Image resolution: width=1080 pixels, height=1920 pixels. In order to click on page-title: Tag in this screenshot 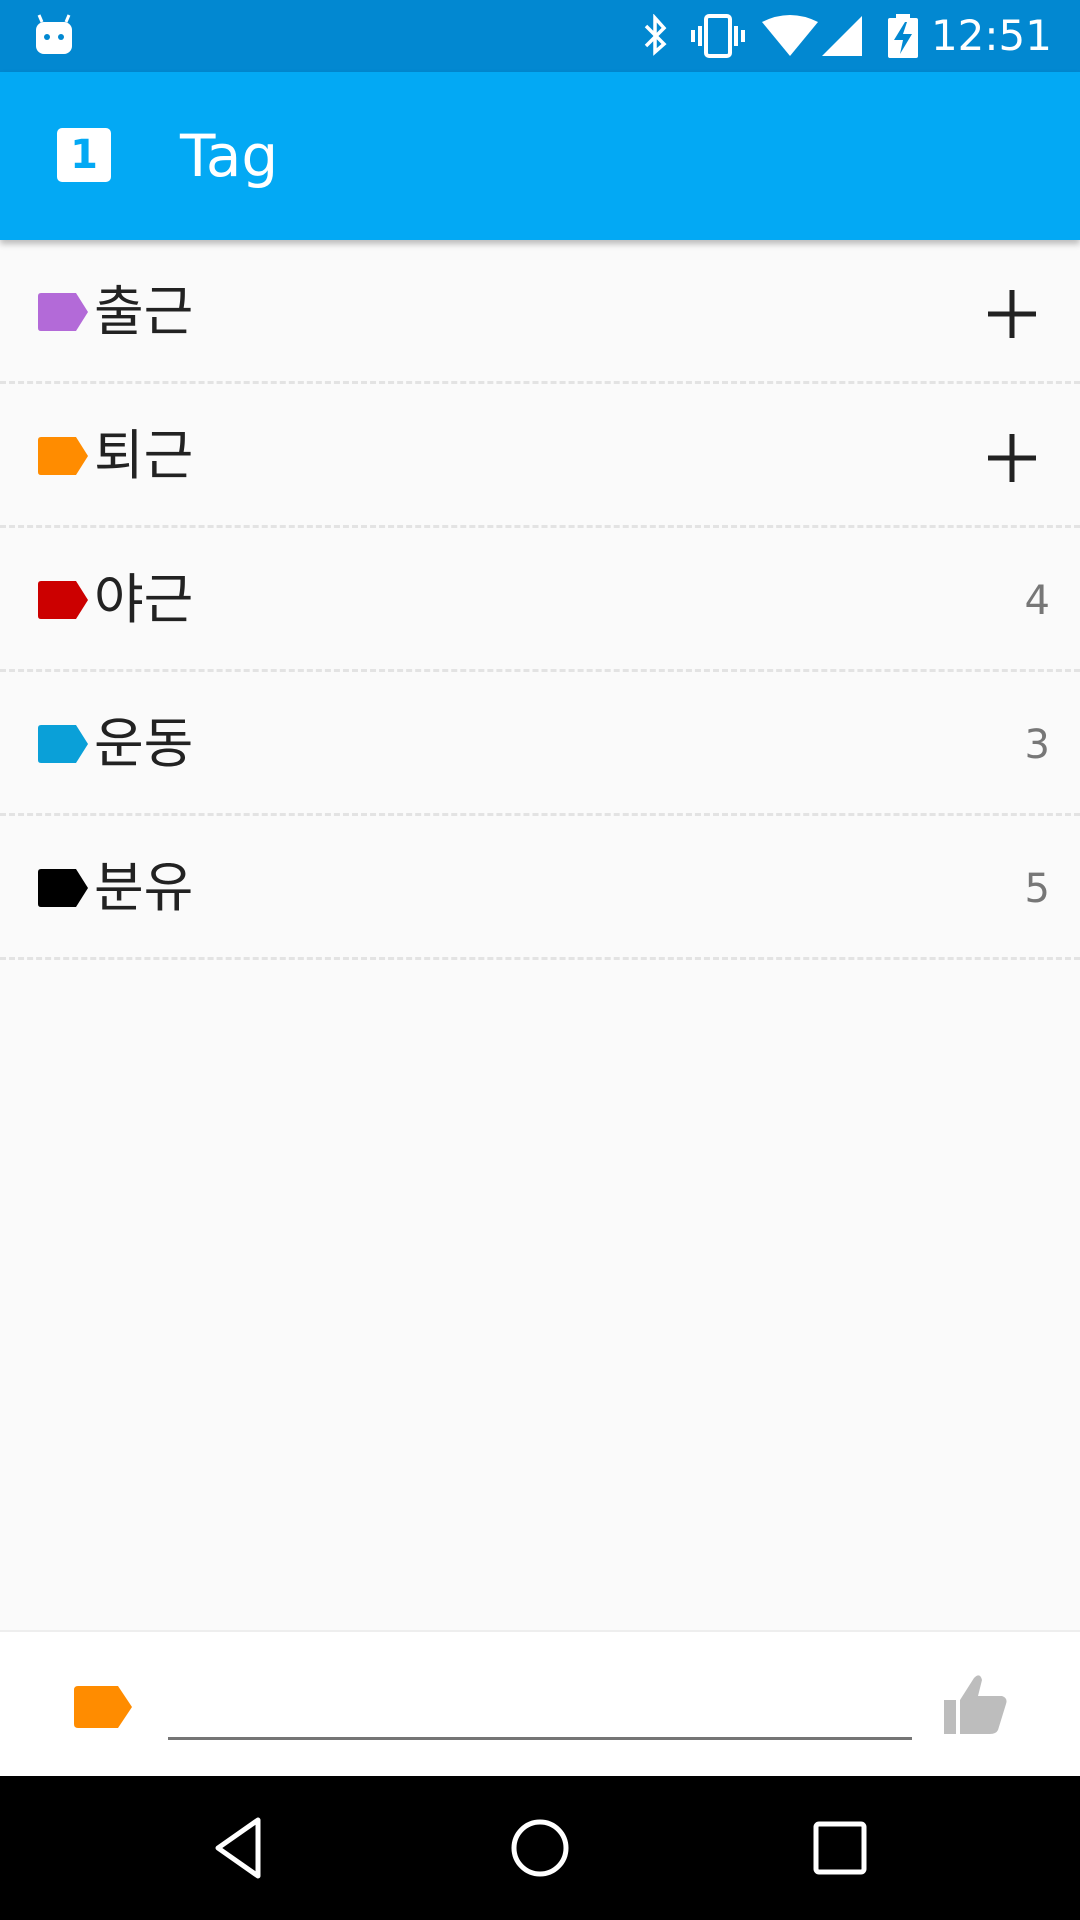, I will do `click(229, 156)`.